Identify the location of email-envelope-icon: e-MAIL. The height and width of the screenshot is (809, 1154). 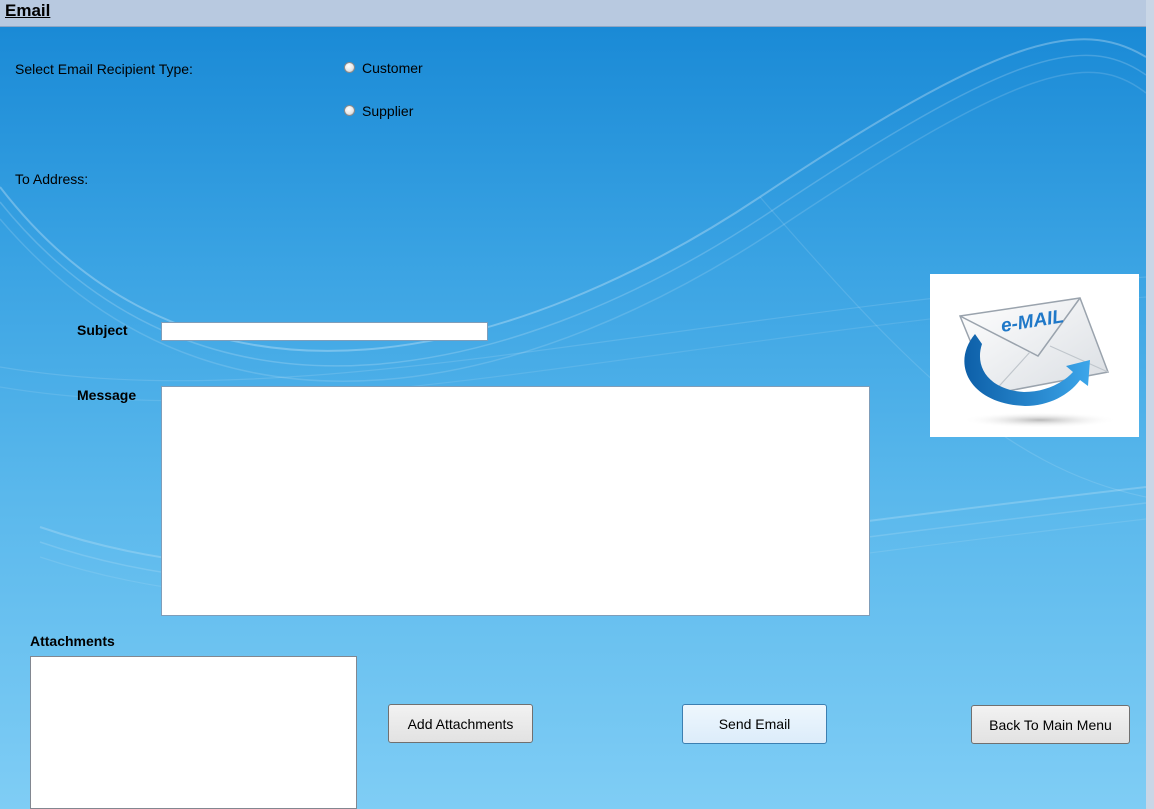
(1038, 362).